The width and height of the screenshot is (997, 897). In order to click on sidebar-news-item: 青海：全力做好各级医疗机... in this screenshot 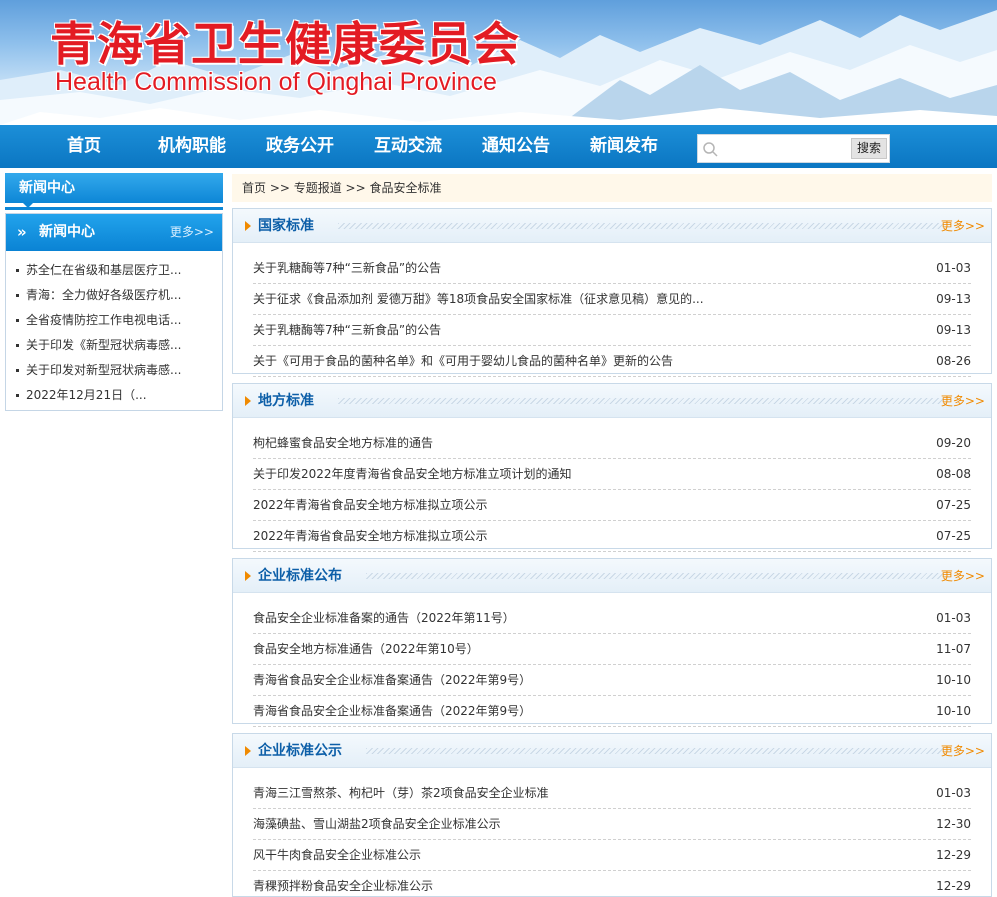, I will do `click(114, 295)`.